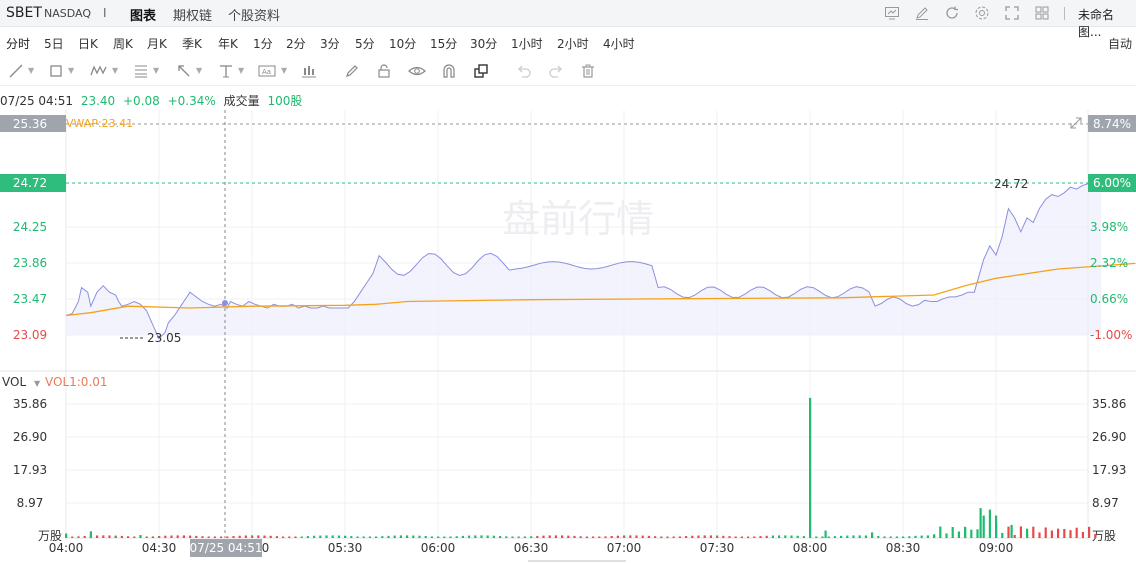  I want to click on volume-tick: 17.93, so click(30, 470).